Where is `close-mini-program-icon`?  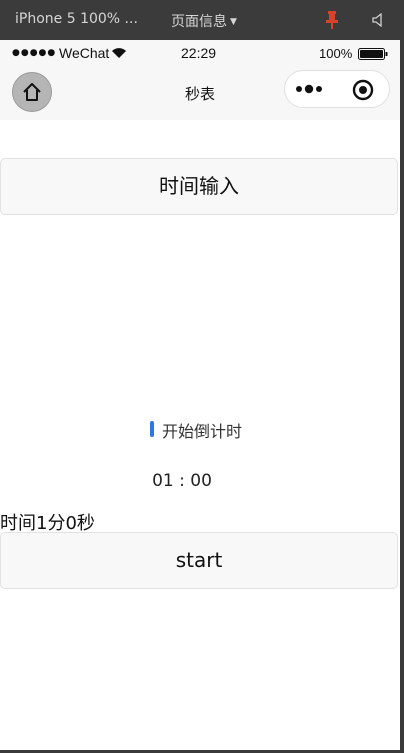 close-mini-program-icon is located at coordinates (363, 90).